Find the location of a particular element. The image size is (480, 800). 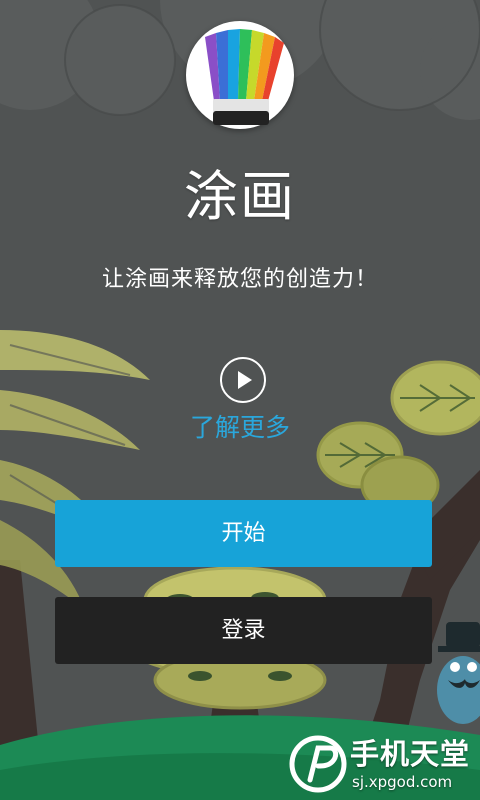

tagline: 让涂画来释放您的创造力！ is located at coordinates (239, 279).